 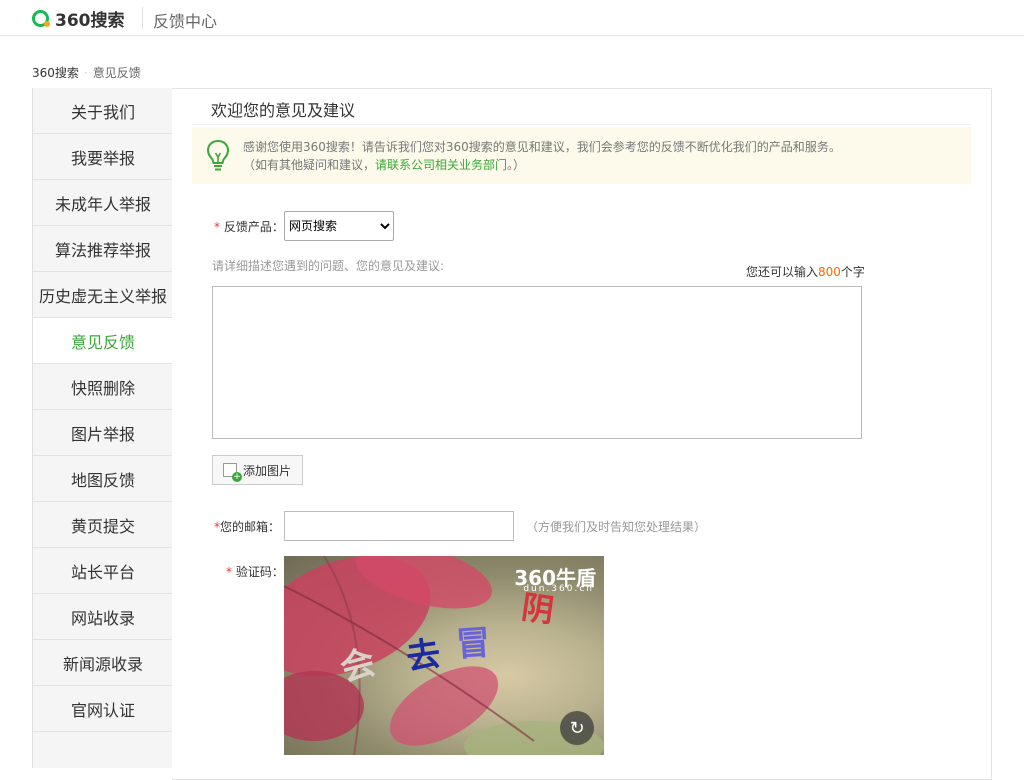 What do you see at coordinates (103, 525) in the screenshot?
I see `sidebar-item-yellow-pages: 黄页提交` at bounding box center [103, 525].